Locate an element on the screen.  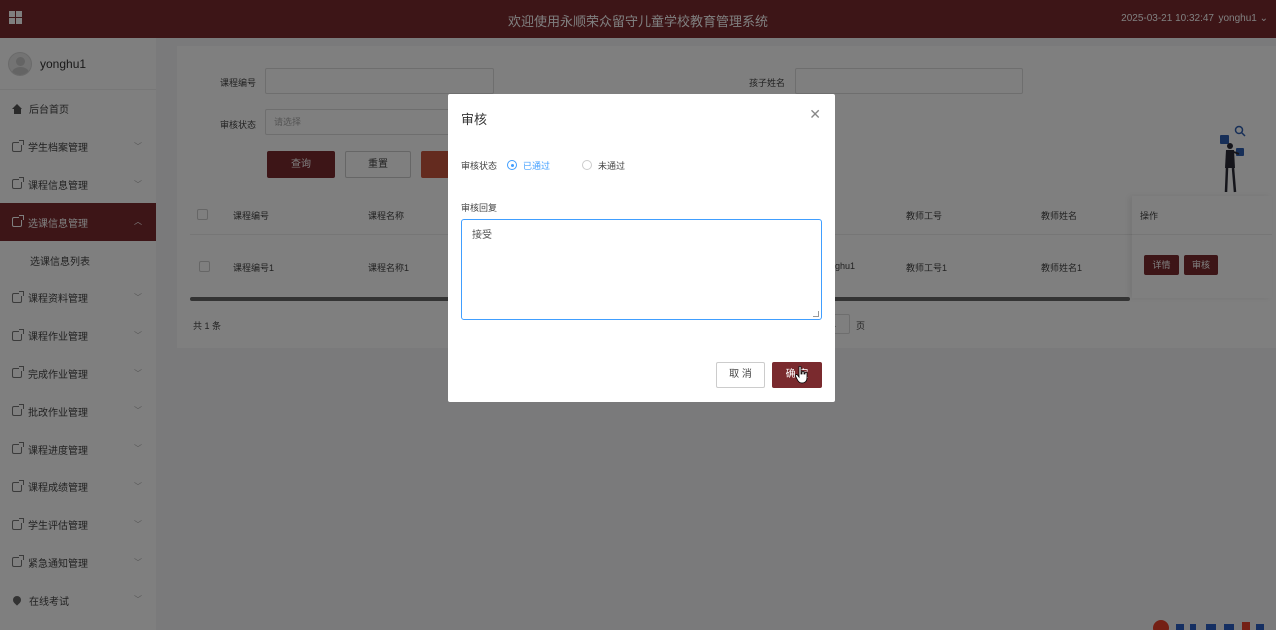
cancel-button: 取 消 is located at coordinates (740, 375).